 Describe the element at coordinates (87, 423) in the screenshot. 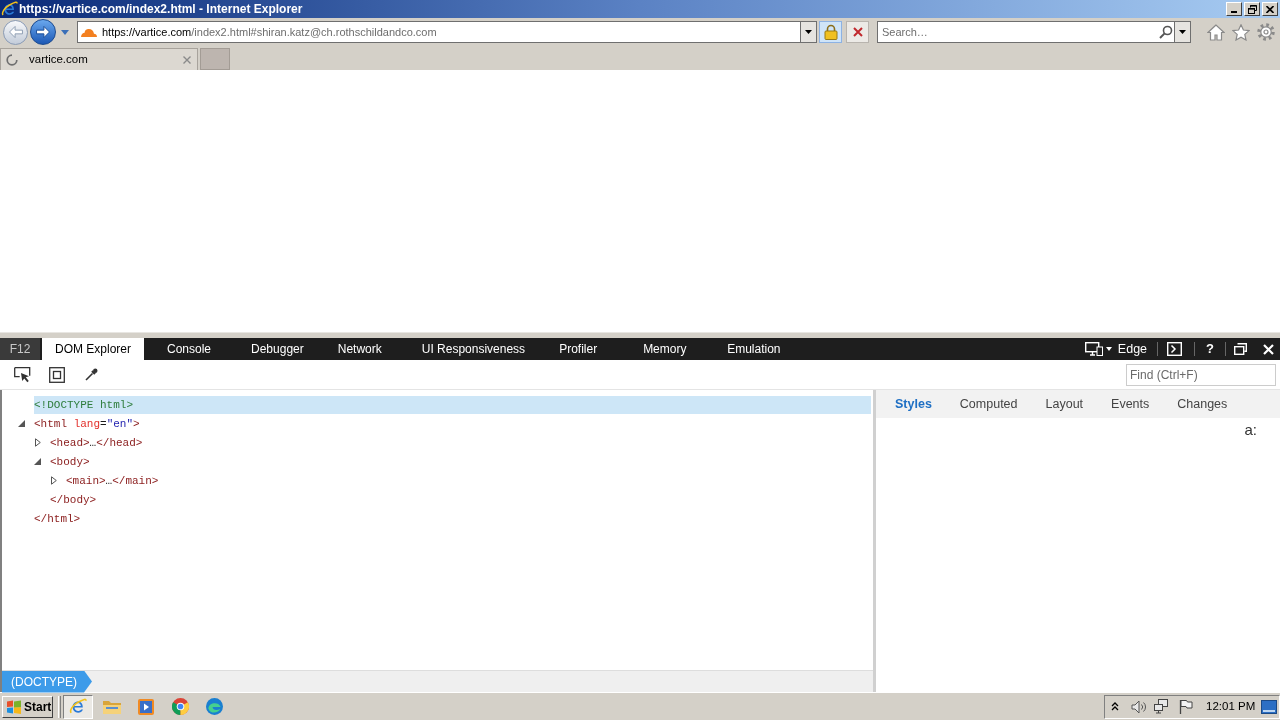

I see `dom-node: <html lang="en">` at that location.